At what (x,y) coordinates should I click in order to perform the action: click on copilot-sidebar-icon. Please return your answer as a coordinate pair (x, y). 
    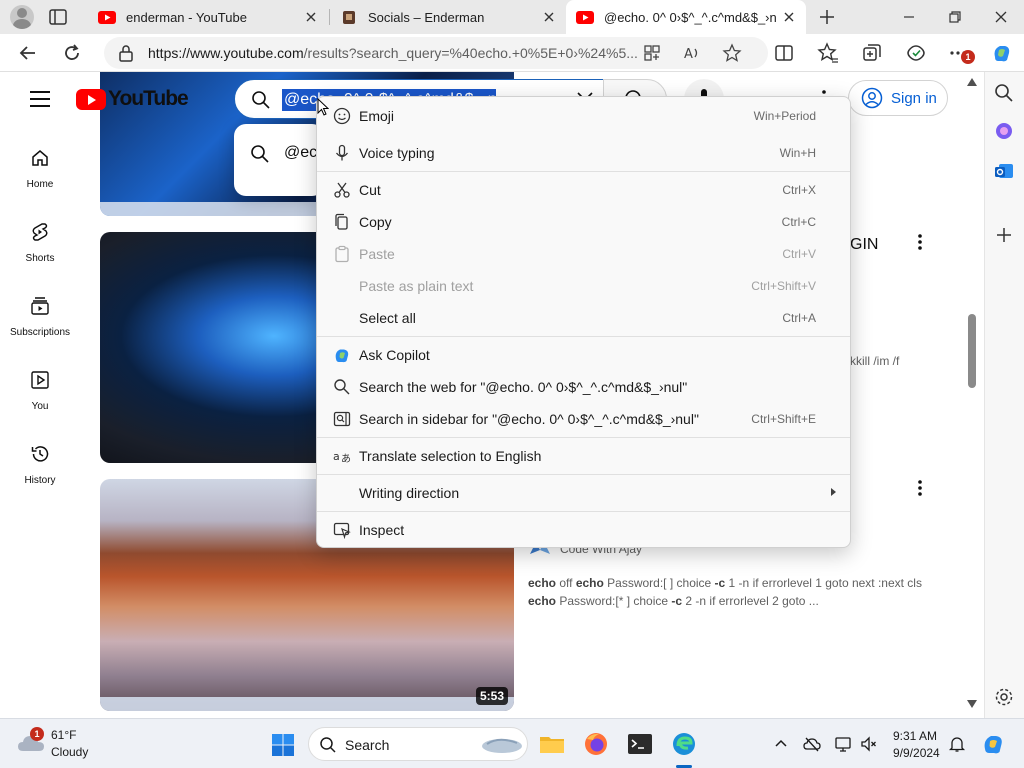
    Looking at the image, I should click on (1004, 131).